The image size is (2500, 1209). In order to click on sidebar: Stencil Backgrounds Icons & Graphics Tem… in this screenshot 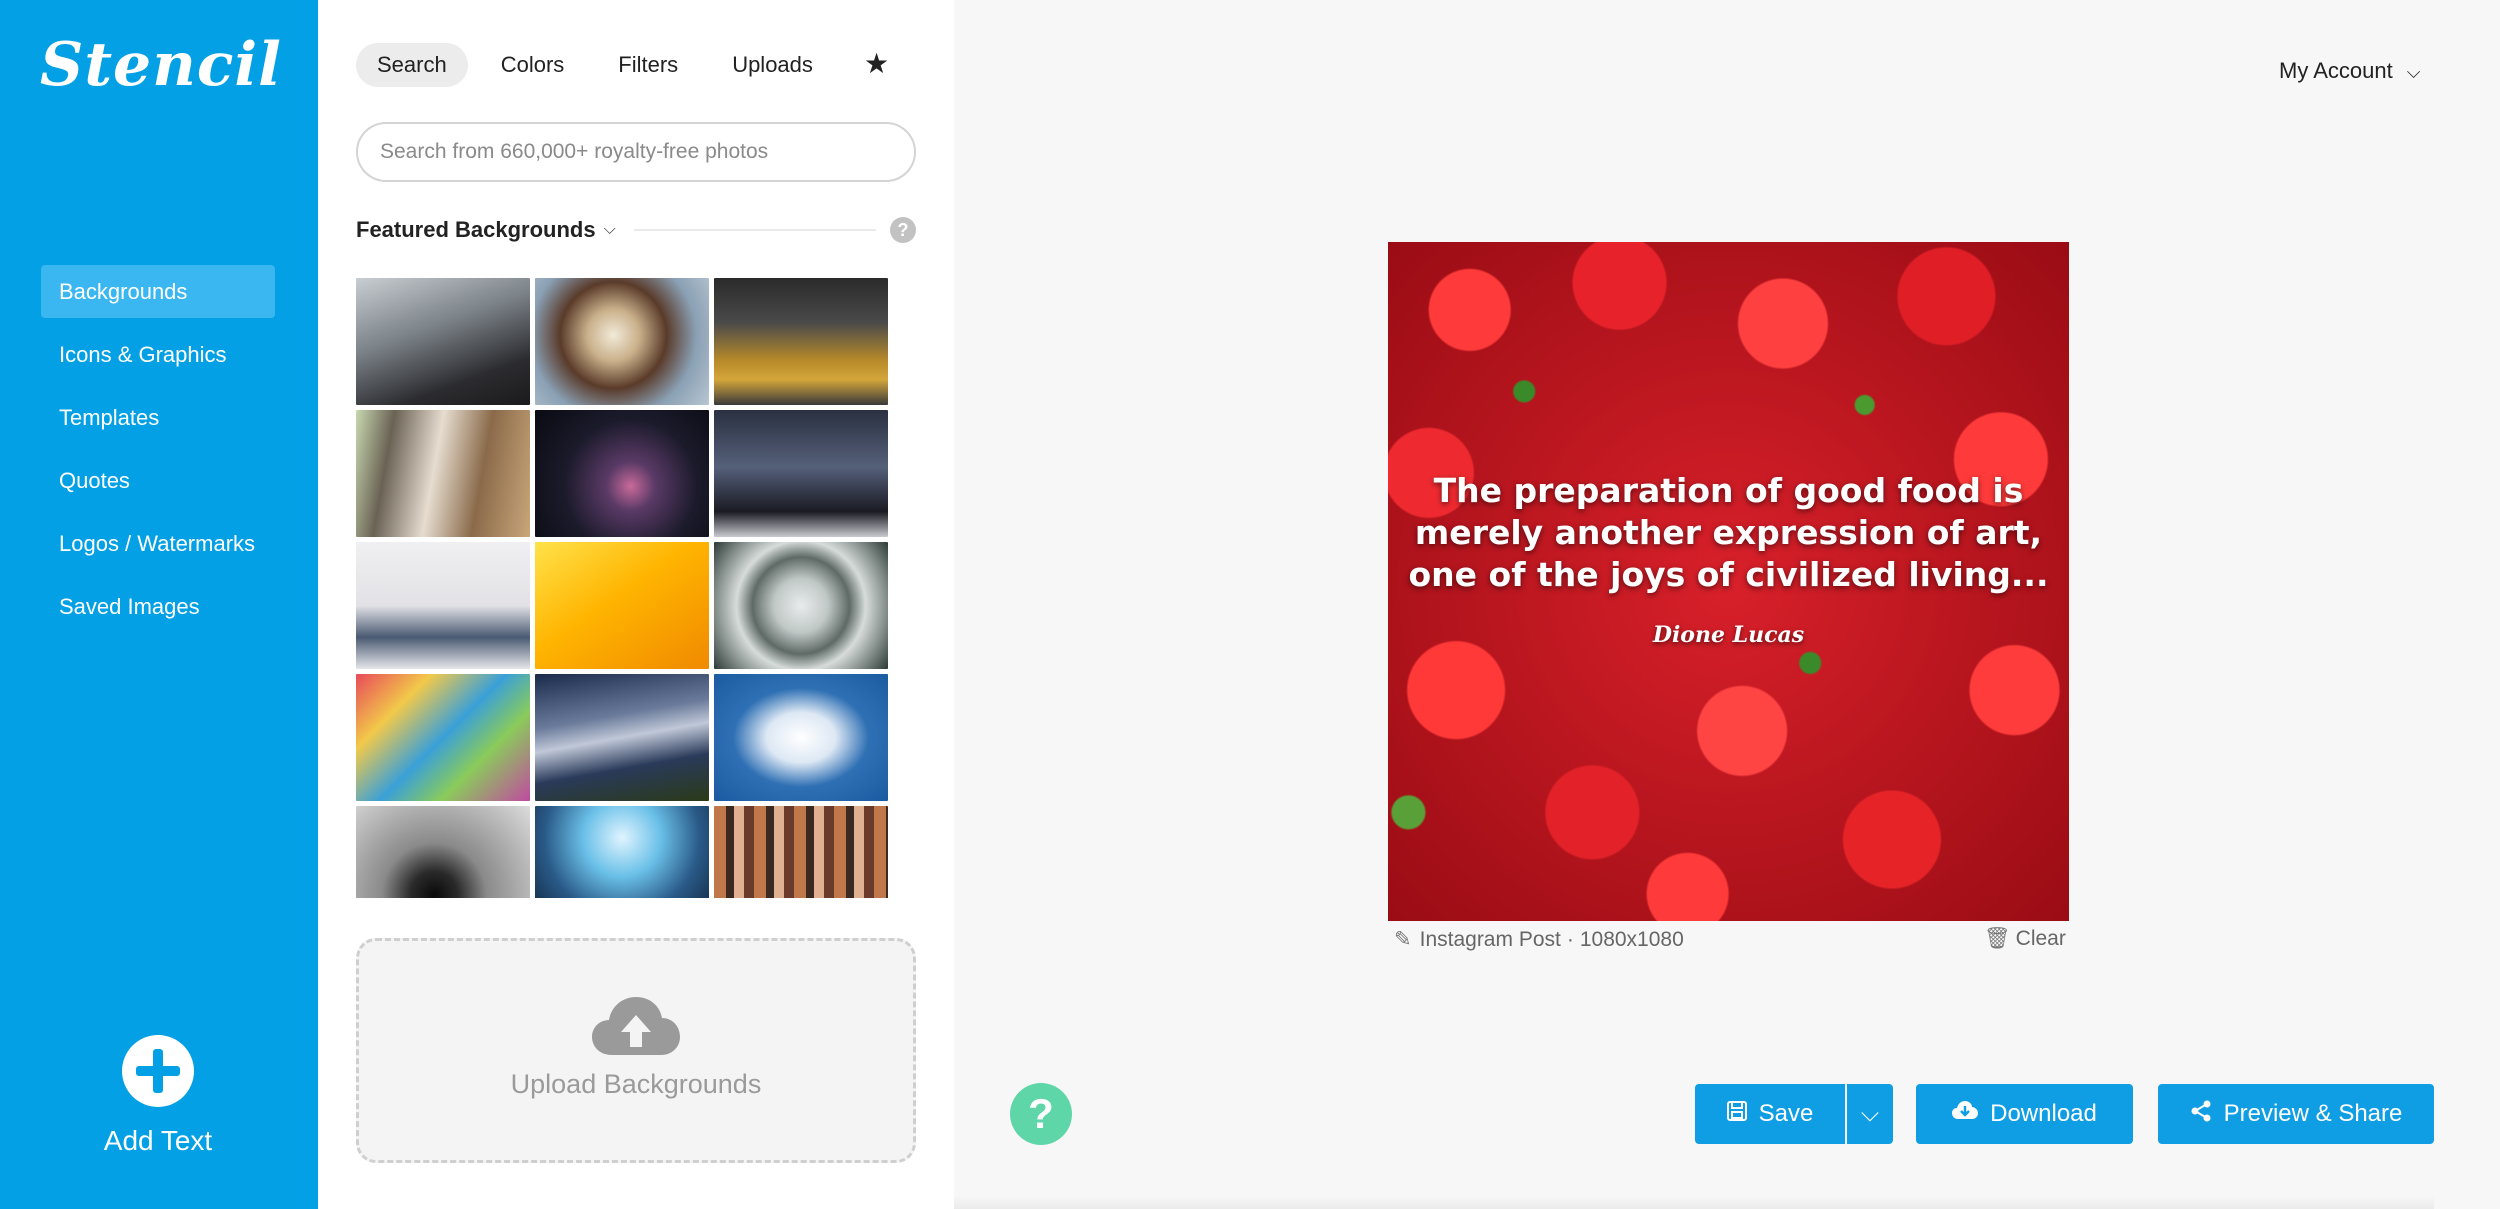, I will do `click(159, 604)`.